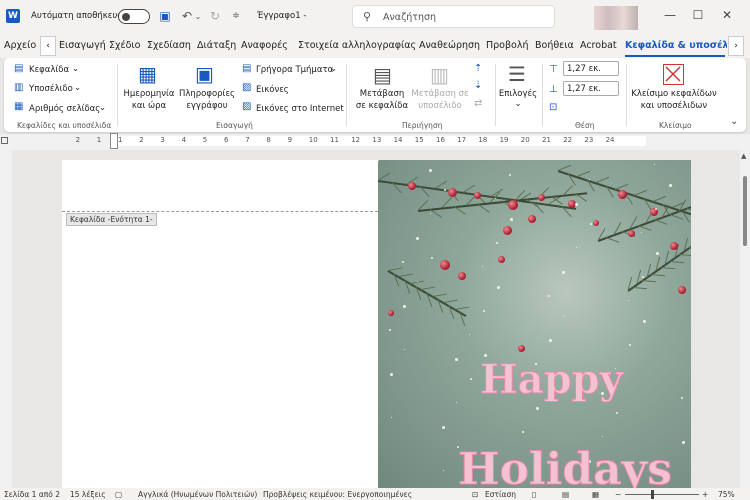 This screenshot has height=500, width=750. What do you see at coordinates (626, 95) in the screenshot?
I see `group-divider` at bounding box center [626, 95].